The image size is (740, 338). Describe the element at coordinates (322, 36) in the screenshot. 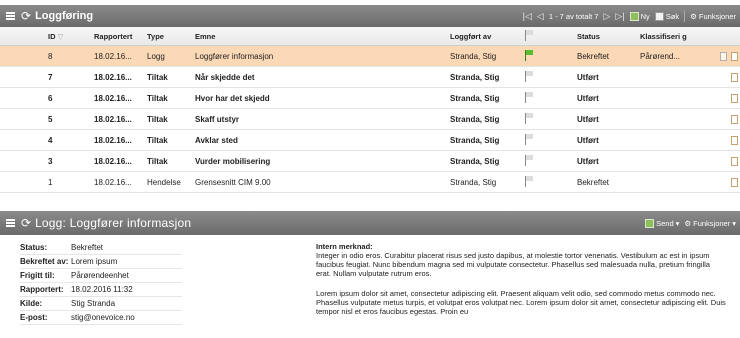

I see `column-header-emne: Emne` at that location.